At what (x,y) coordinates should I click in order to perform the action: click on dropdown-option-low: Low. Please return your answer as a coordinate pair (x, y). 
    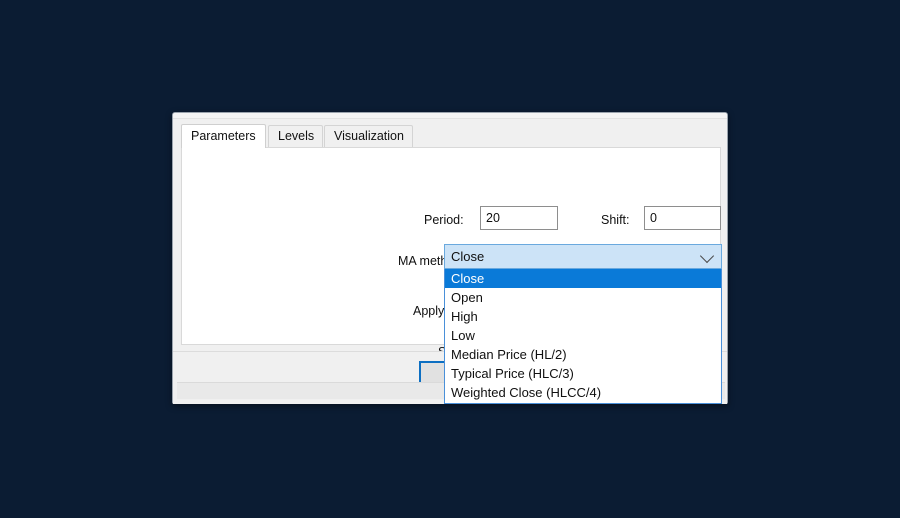
    Looking at the image, I should click on (583, 335).